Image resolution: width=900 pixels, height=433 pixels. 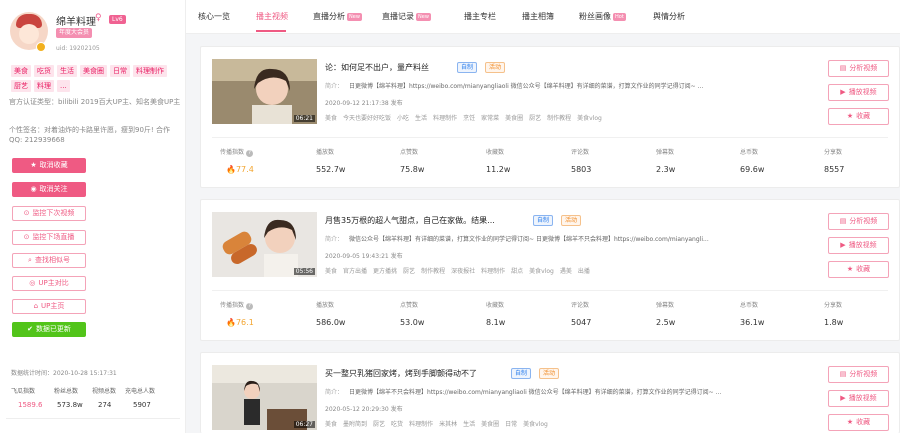 What do you see at coordinates (67, 71) in the screenshot?
I see `profile-tag: 生活` at bounding box center [67, 71].